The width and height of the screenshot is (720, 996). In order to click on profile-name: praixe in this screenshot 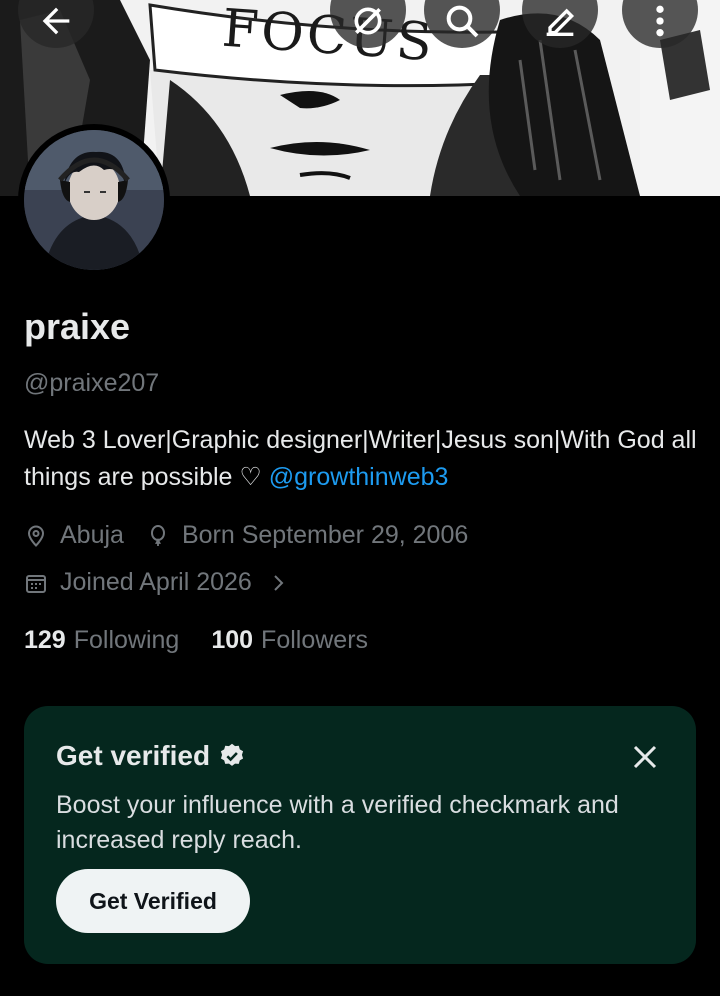, I will do `click(77, 326)`.